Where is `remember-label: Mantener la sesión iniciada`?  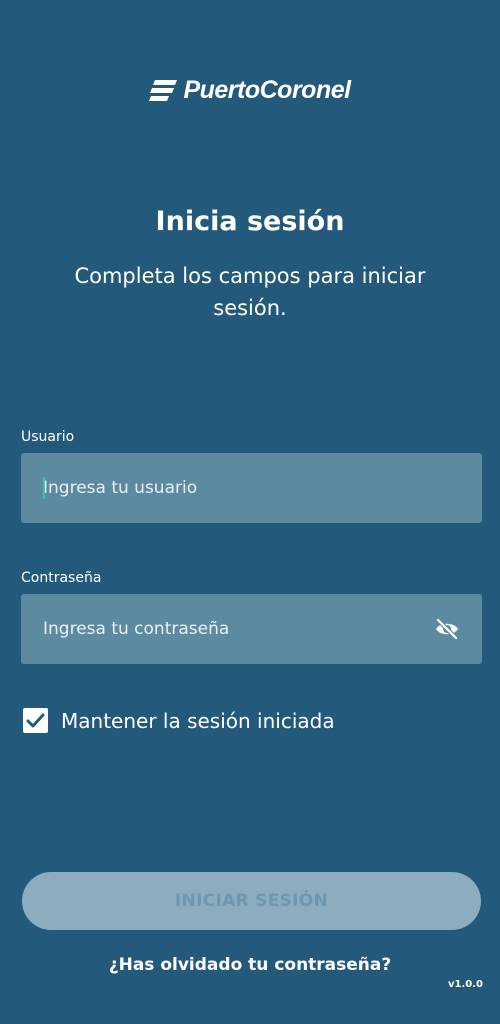
remember-label: Mantener la sesión iniciada is located at coordinates (198, 720).